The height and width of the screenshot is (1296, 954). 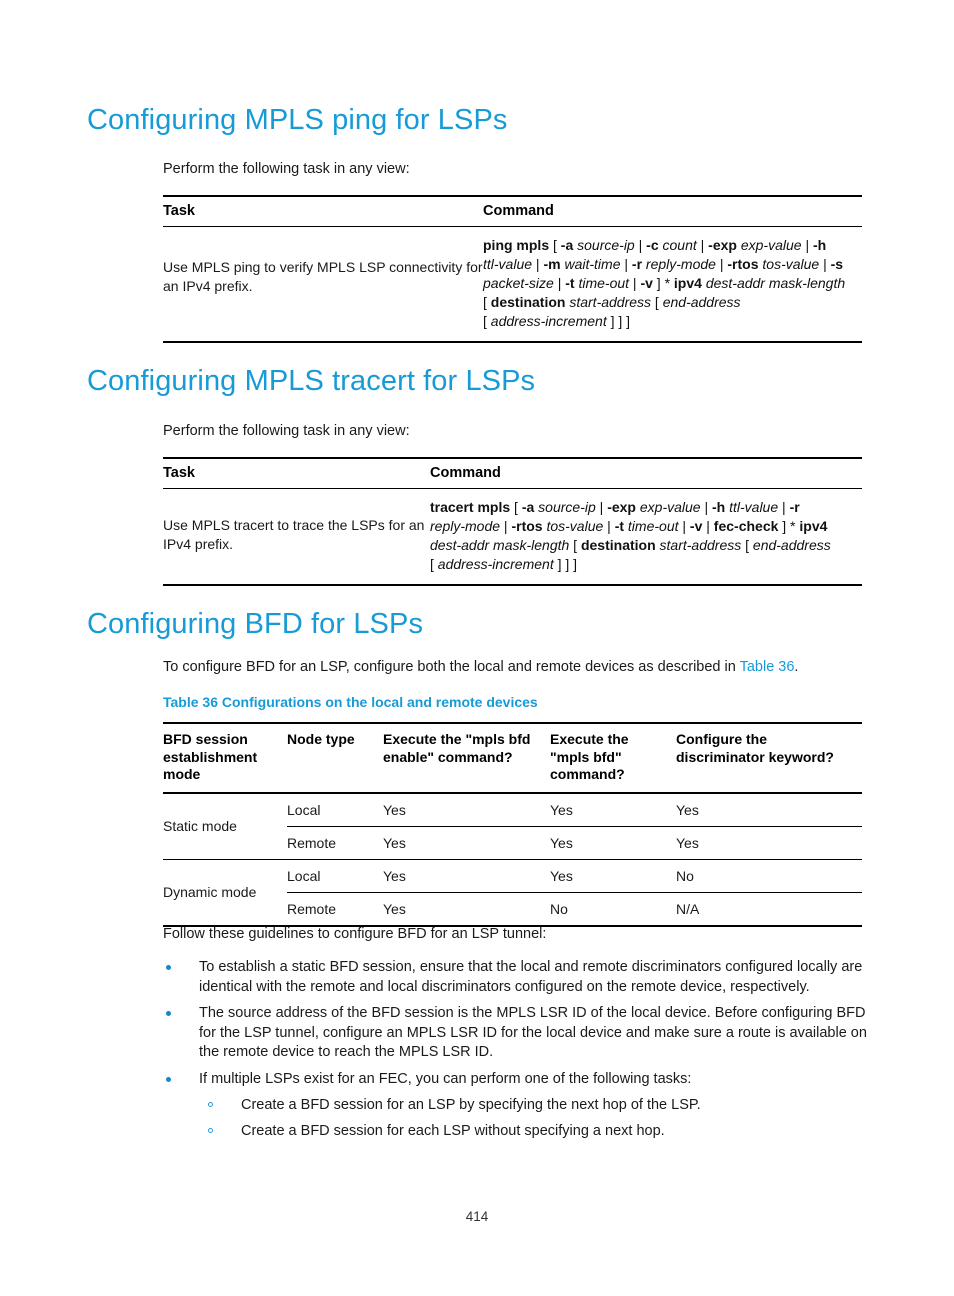 What do you see at coordinates (286, 431) in the screenshot?
I see `intro-text-mpls-tracert: Perform the following task in any view:` at bounding box center [286, 431].